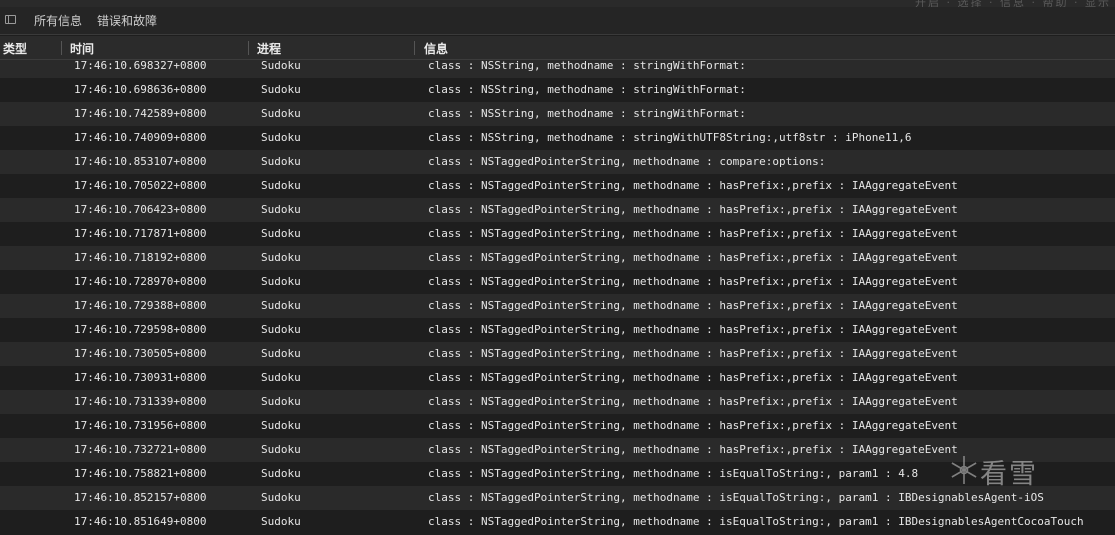 This screenshot has width=1115, height=535. What do you see at coordinates (140, 449) in the screenshot?
I see `time-cell: 17:46:10.732721+0800` at bounding box center [140, 449].